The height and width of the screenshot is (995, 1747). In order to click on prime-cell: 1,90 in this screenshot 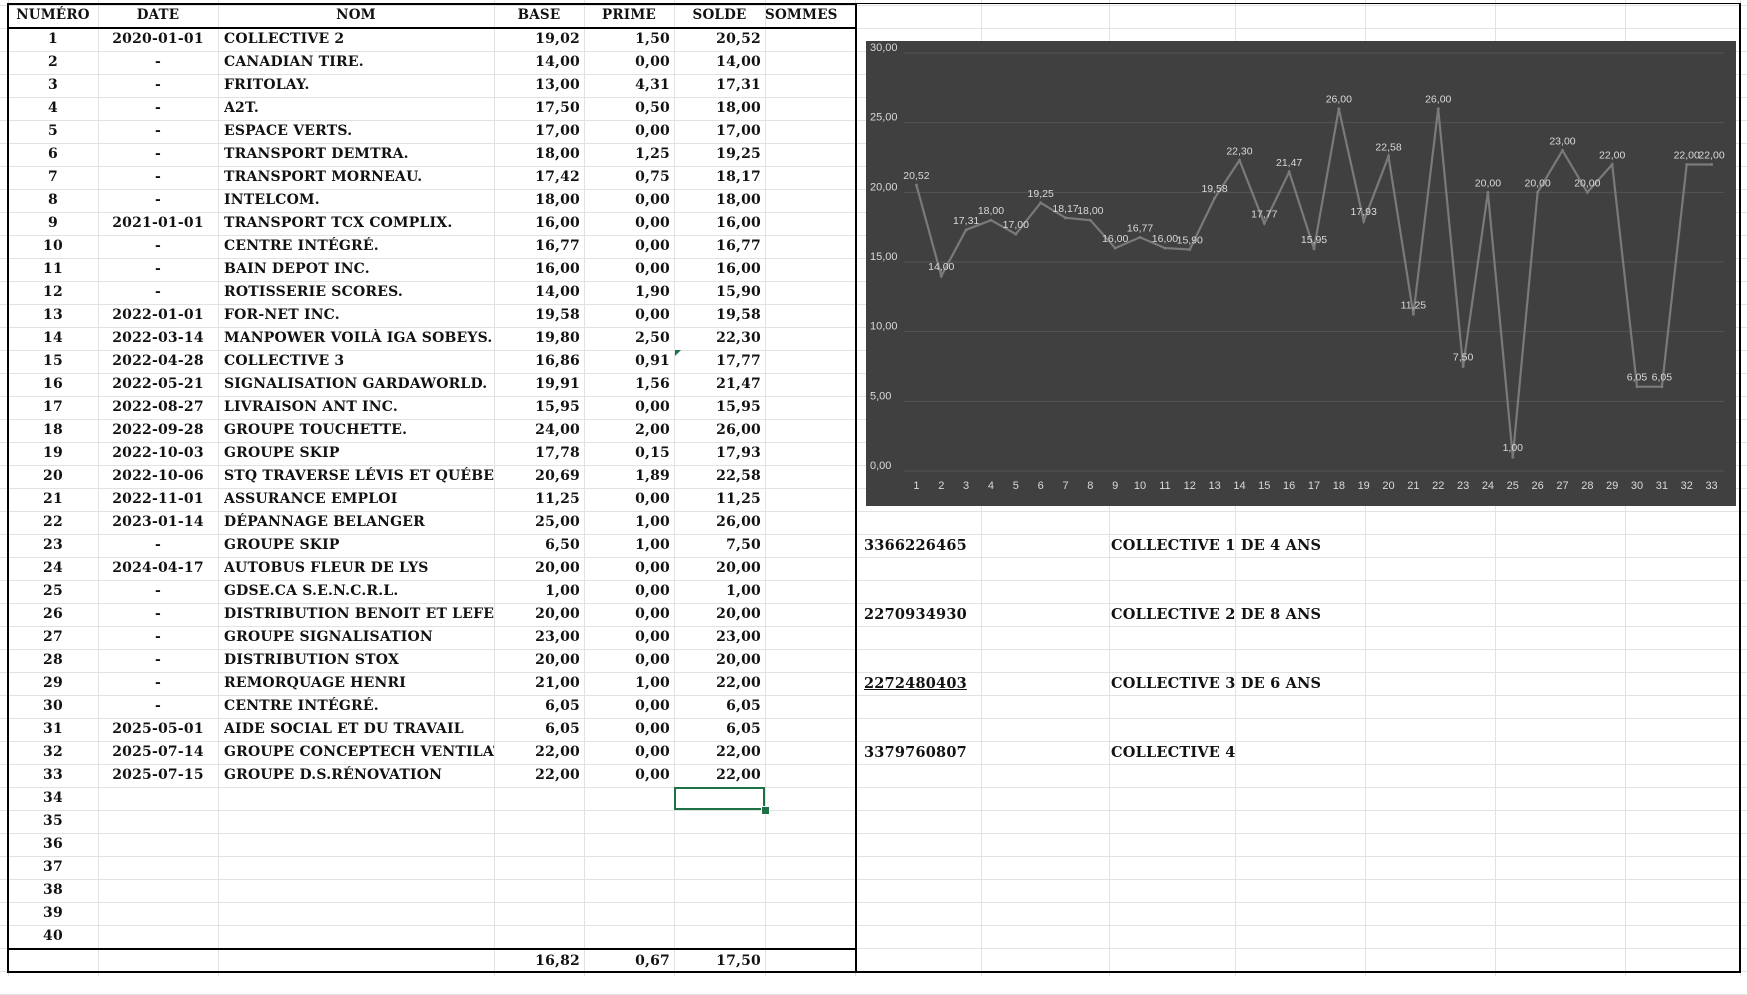, I will do `click(627, 292)`.